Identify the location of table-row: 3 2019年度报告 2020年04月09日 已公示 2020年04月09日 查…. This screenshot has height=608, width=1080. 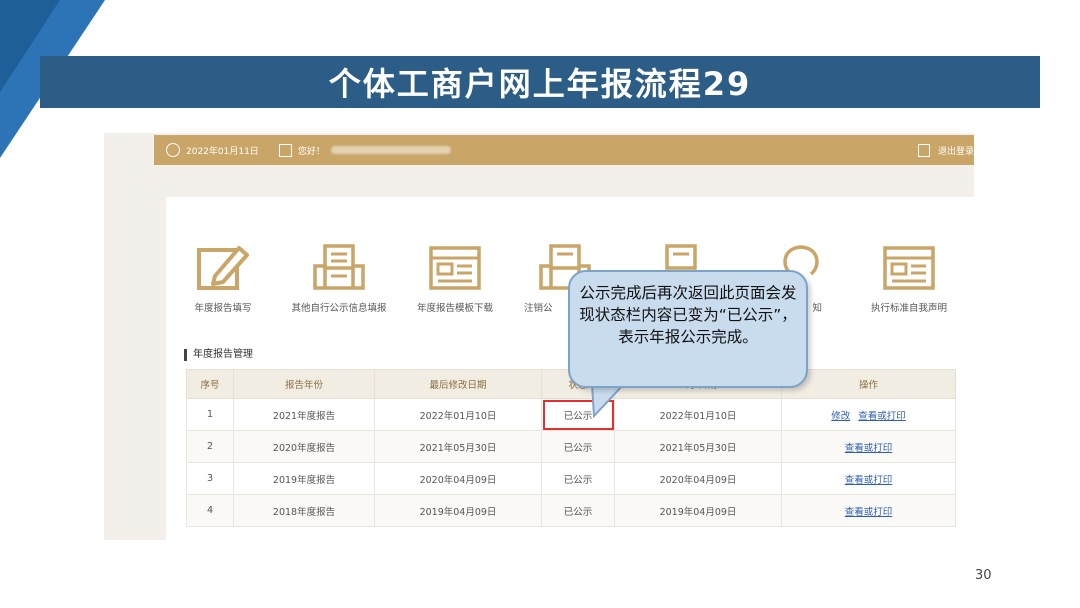
(571, 478).